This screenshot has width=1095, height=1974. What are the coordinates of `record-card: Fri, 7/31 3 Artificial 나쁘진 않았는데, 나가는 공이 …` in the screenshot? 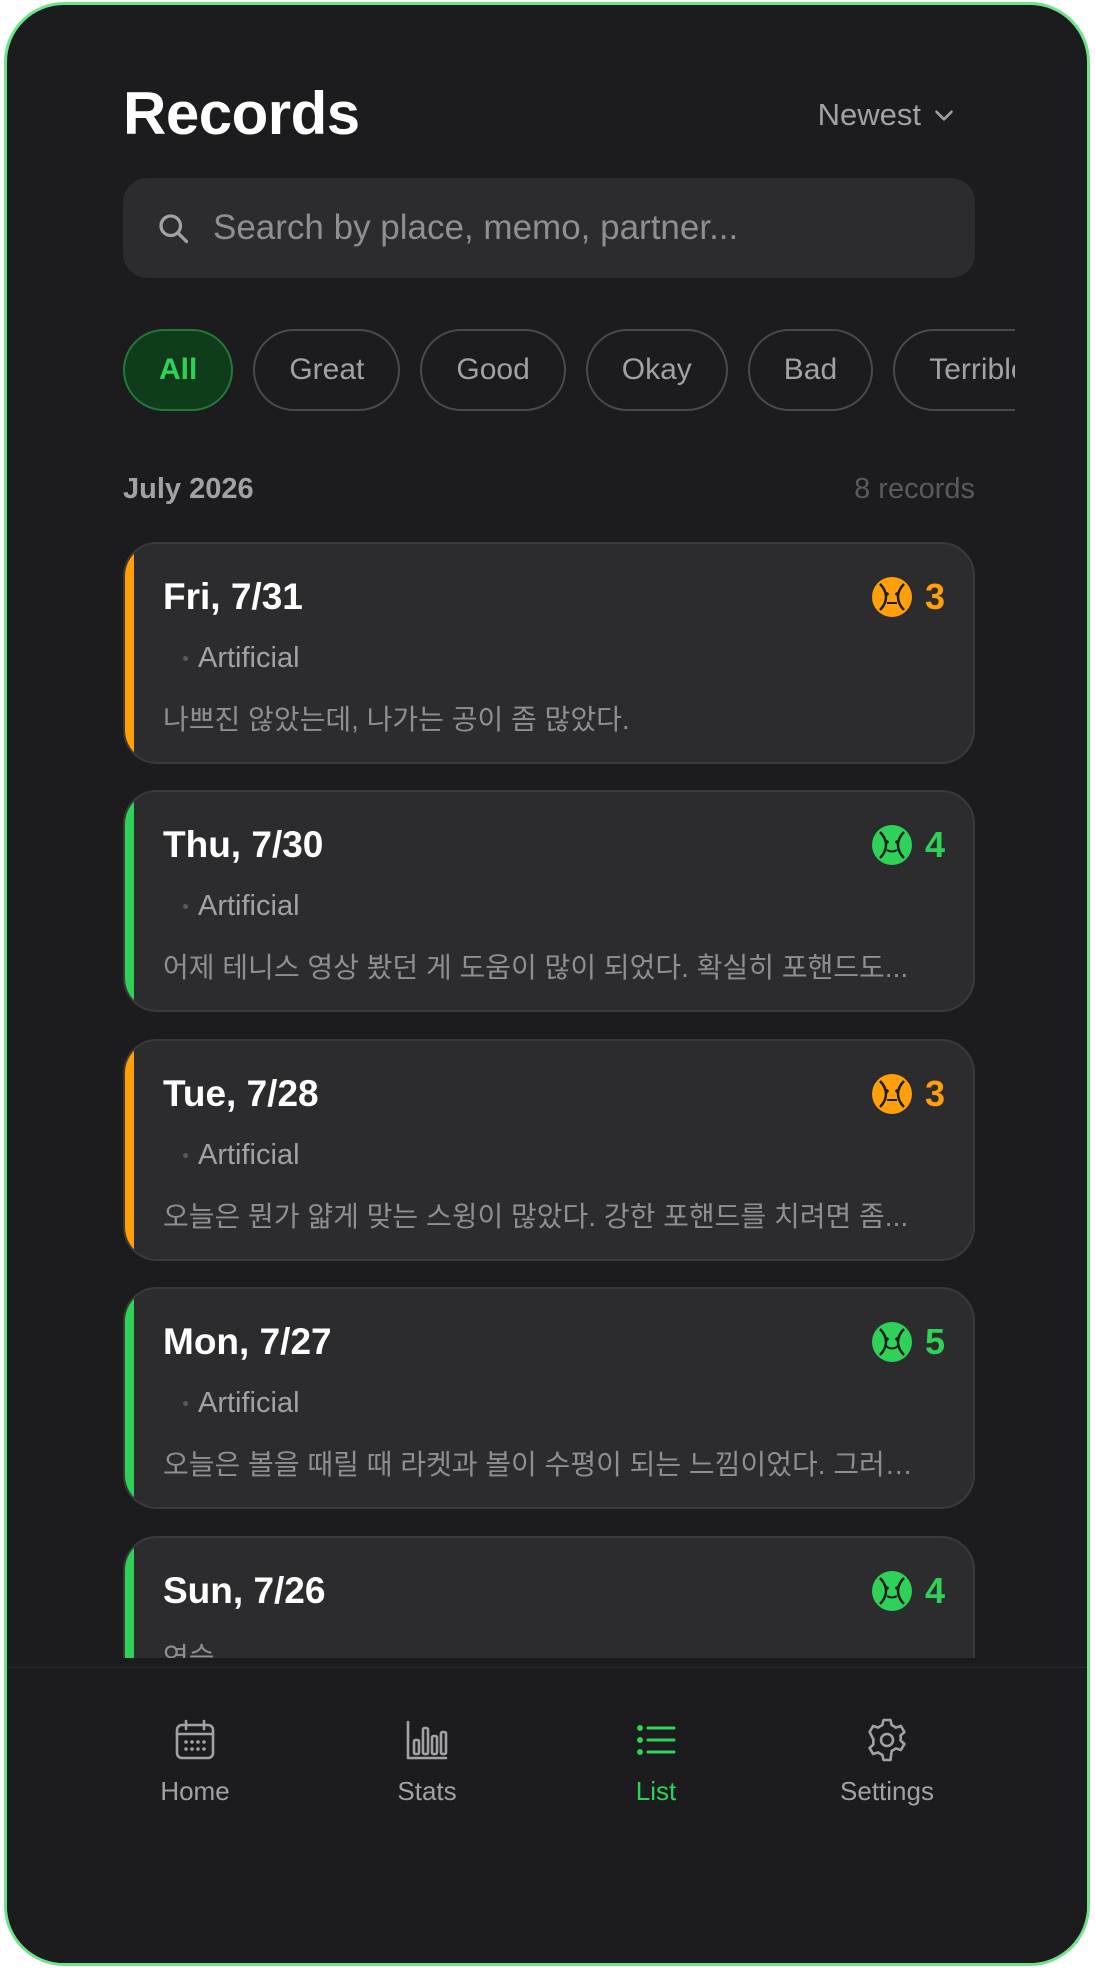 It's located at (549, 653).